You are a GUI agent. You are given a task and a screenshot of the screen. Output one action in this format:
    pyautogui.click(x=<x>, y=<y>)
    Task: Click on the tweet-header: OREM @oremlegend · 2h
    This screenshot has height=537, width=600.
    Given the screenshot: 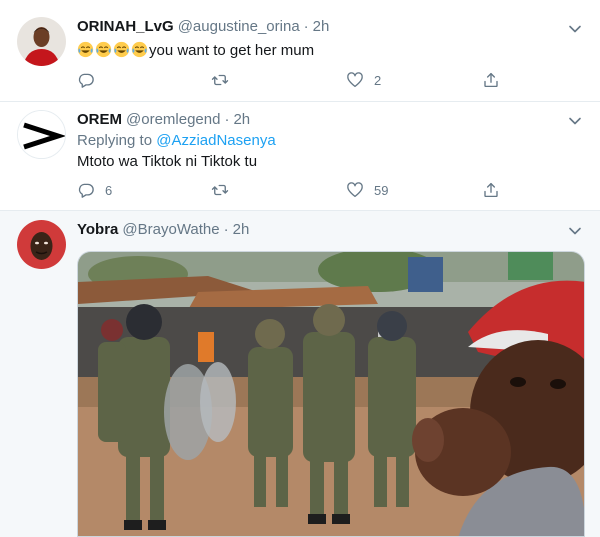 What is the action you would take?
    pyautogui.click(x=163, y=119)
    